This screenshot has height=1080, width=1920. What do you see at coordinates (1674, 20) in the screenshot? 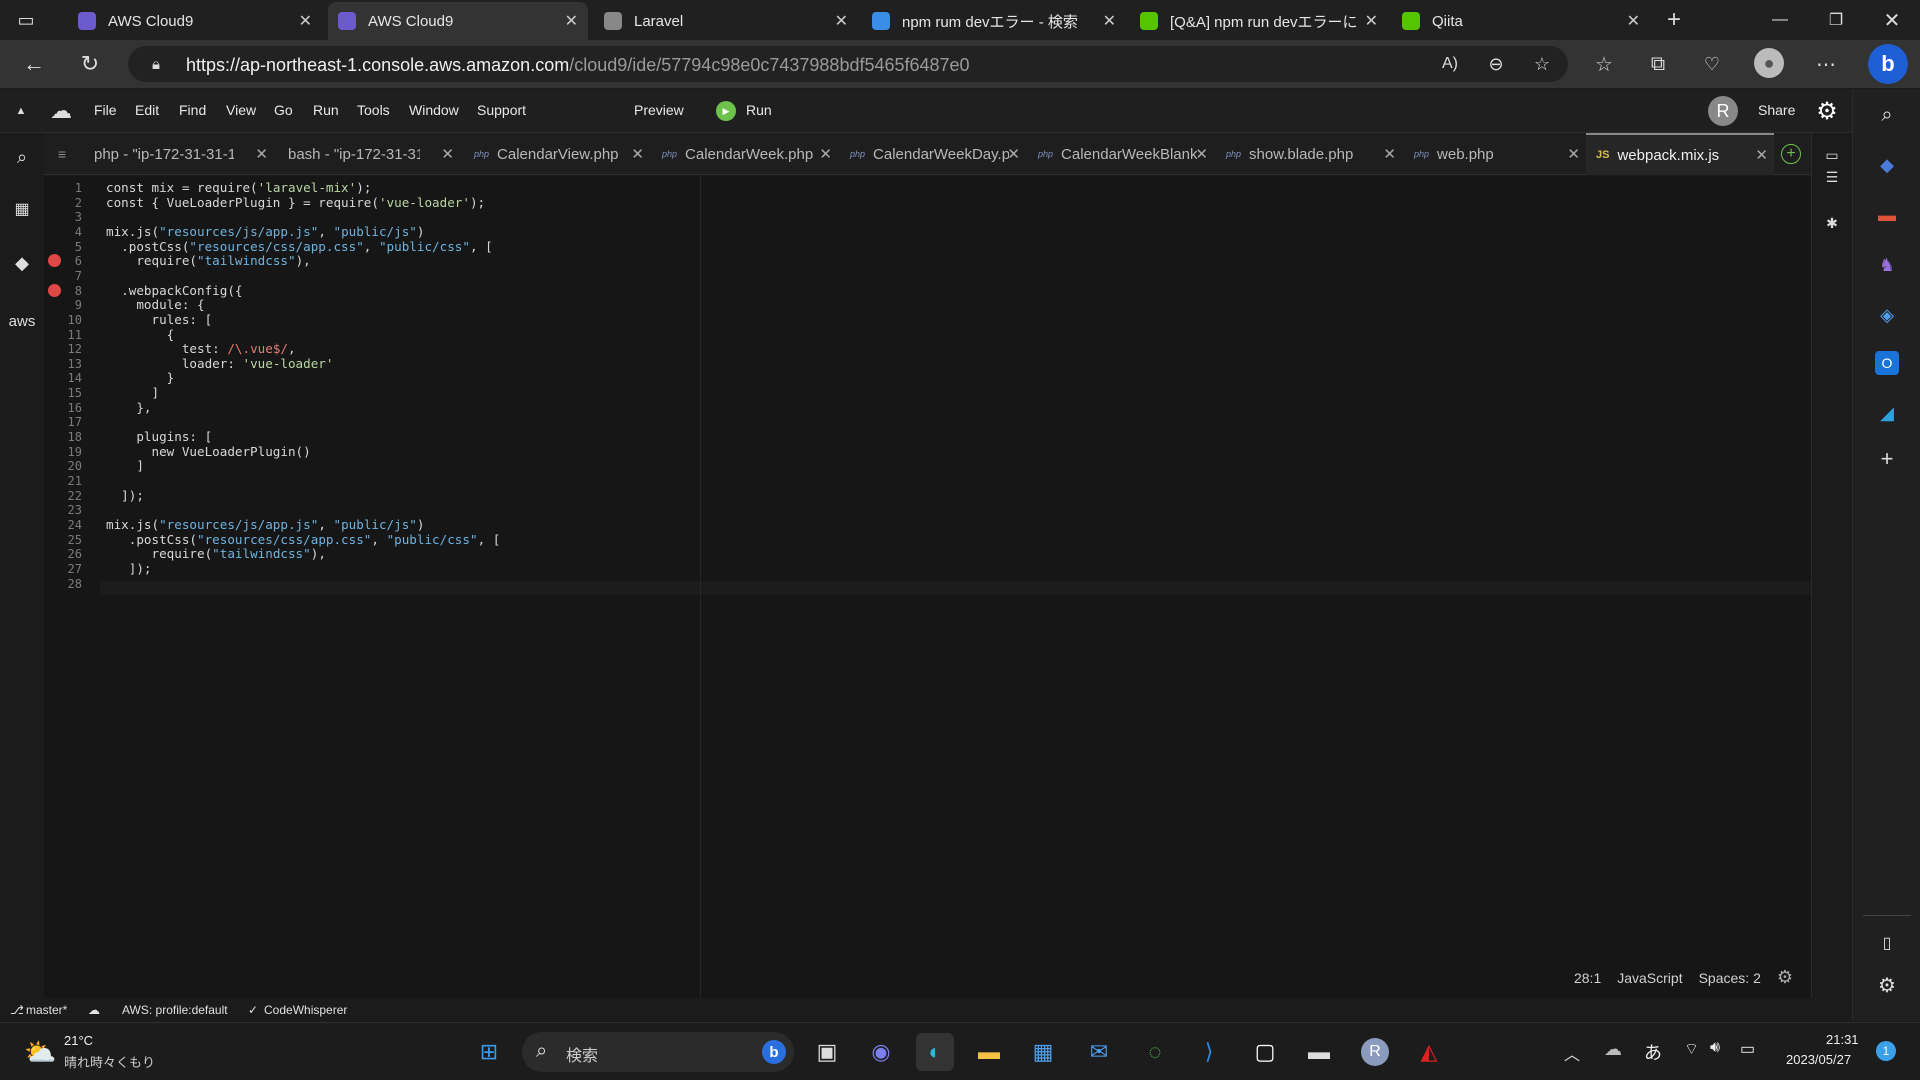
I see `new-tab-icon: +` at bounding box center [1674, 20].